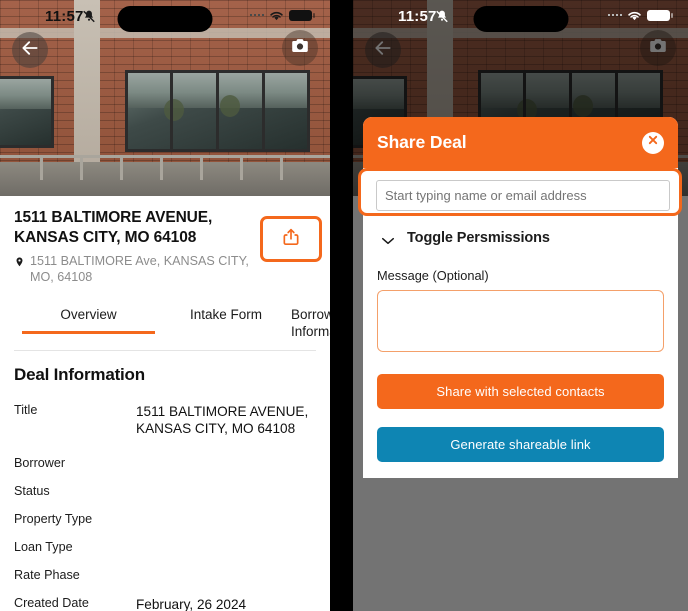  What do you see at coordinates (165, 575) in the screenshot?
I see `table-row: Rate Phase` at bounding box center [165, 575].